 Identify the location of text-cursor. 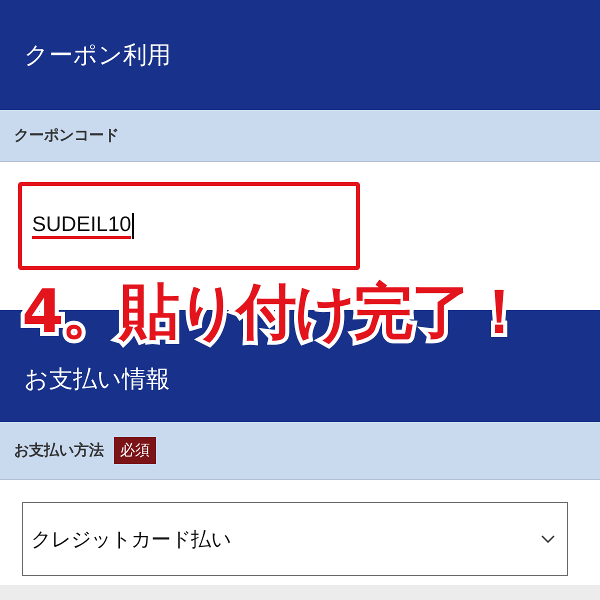
(133, 226).